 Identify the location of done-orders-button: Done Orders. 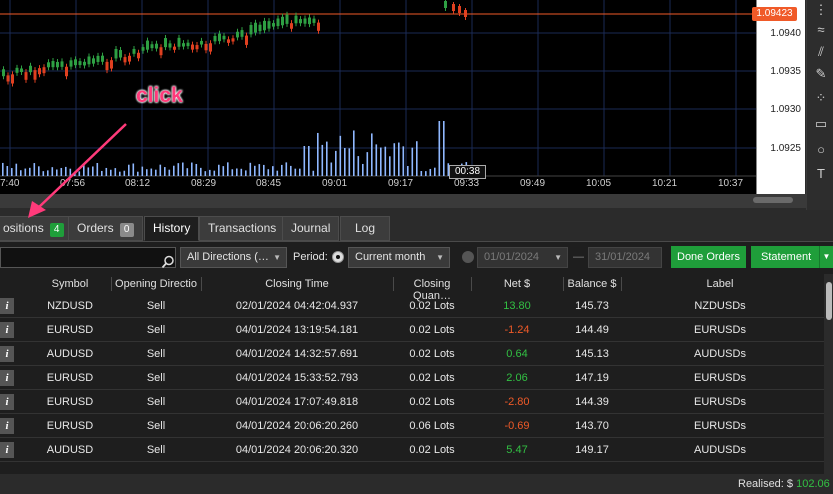
(708, 257).